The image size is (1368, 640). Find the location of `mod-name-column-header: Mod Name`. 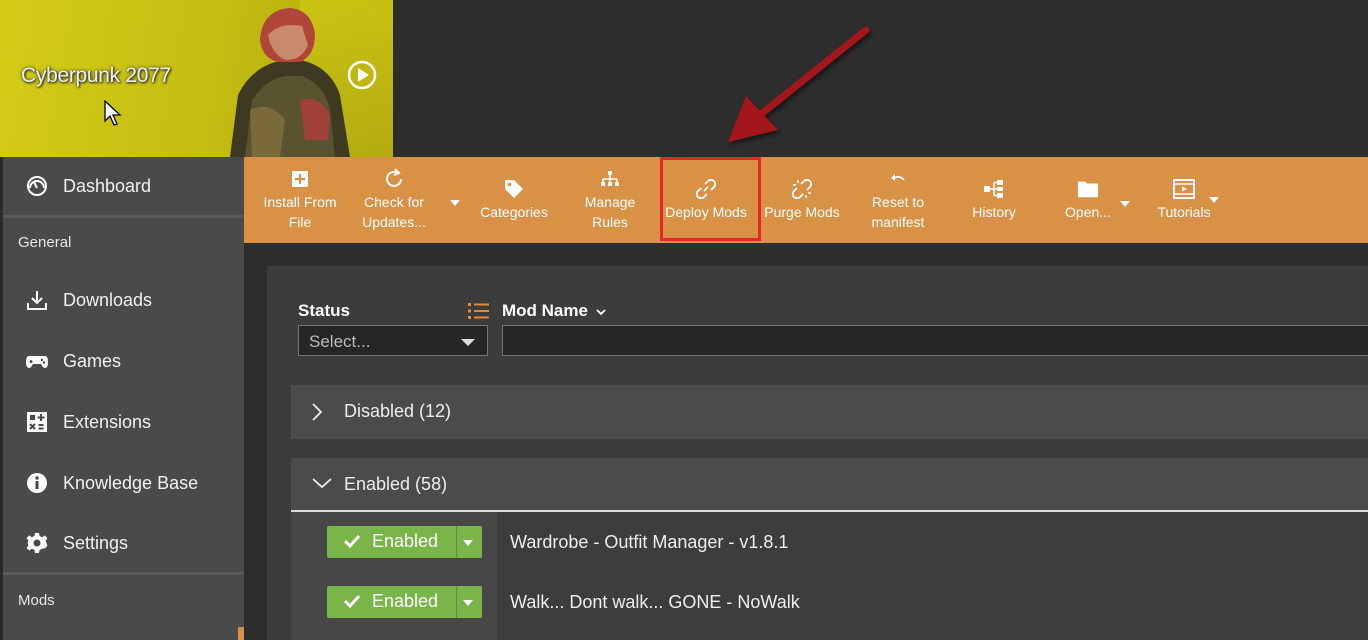

mod-name-column-header: Mod Name is located at coordinates (554, 311).